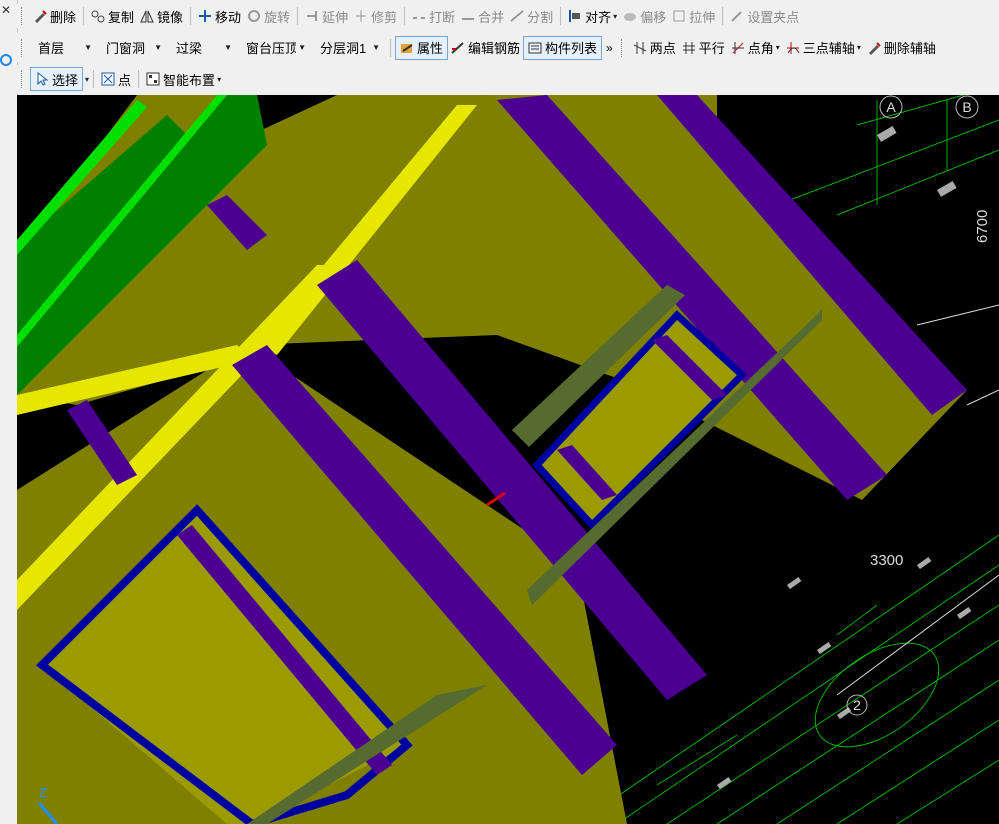  I want to click on align-icon, so click(575, 16).